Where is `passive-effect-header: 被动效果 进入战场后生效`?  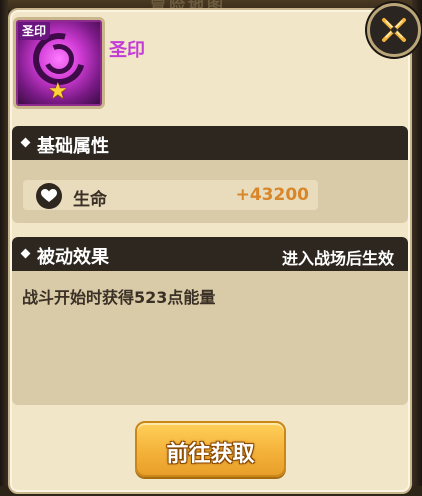 passive-effect-header: 被动效果 进入战场后生效 is located at coordinates (210, 254).